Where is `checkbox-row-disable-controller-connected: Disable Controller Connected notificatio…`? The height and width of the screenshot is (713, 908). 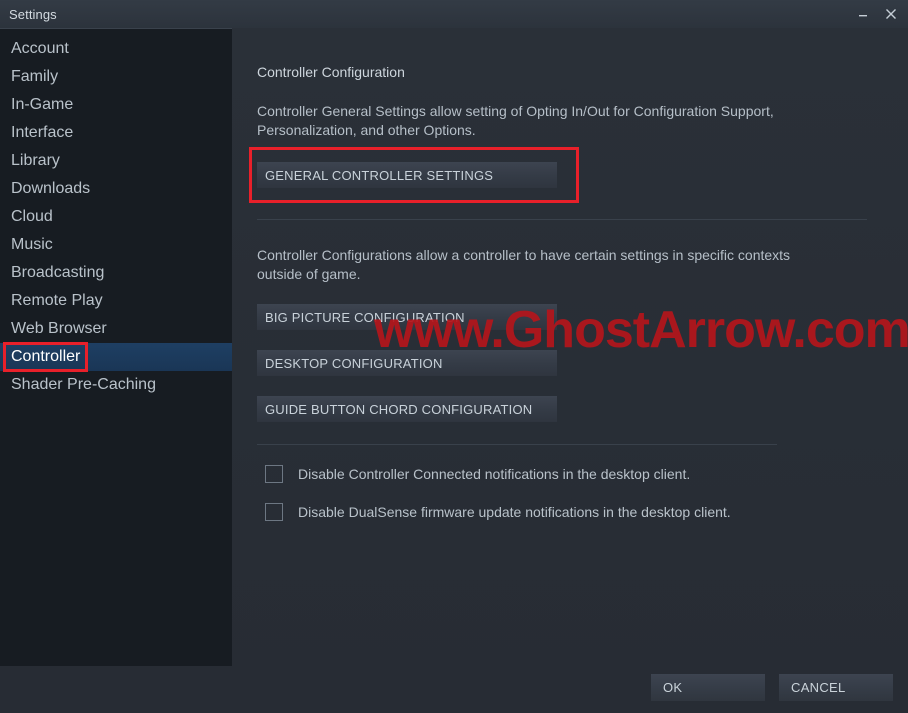
checkbox-row-disable-controller-connected: Disable Controller Connected notificatio… is located at coordinates (582, 474).